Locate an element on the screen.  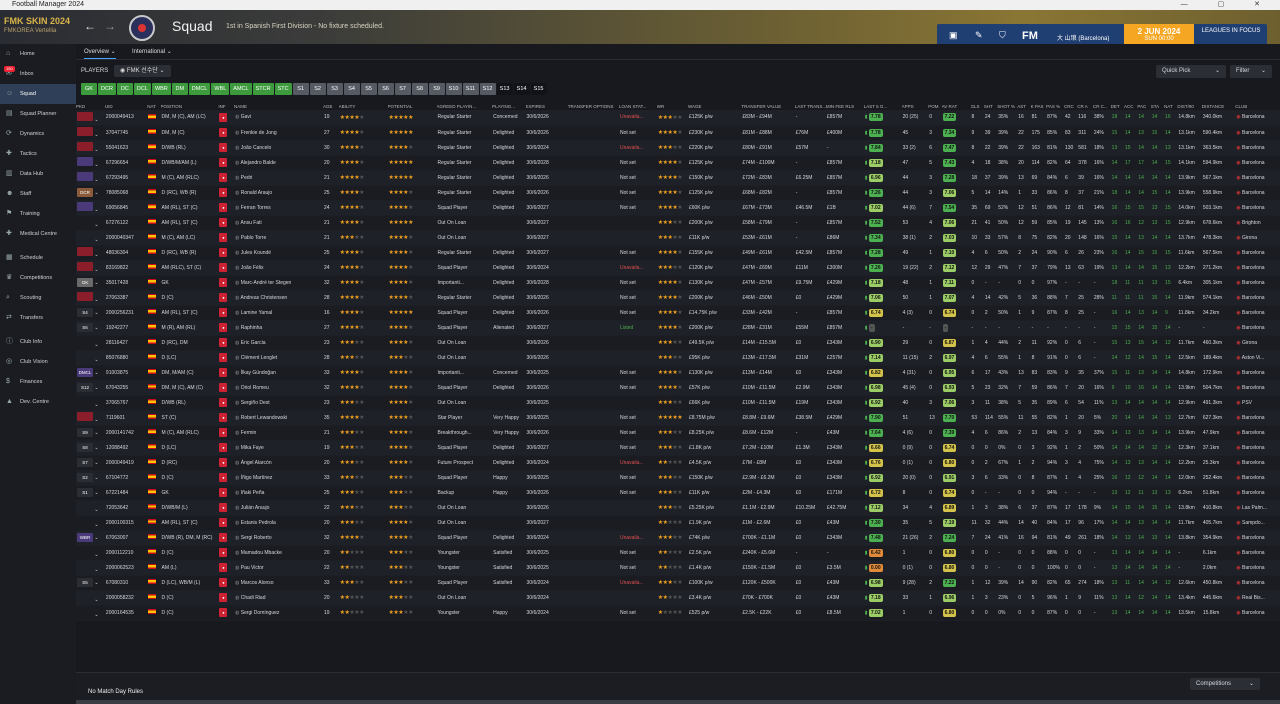
pick-slot: S8 is located at coordinates (85, 447).